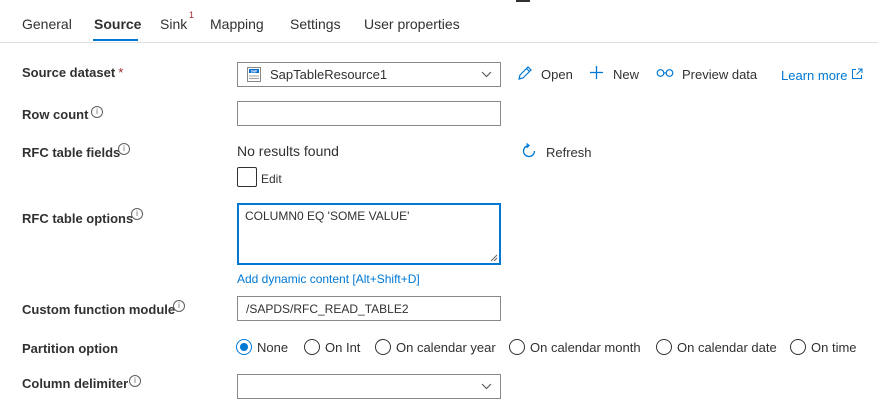 Image resolution: width=878 pixels, height=399 pixels. Describe the element at coordinates (312, 347) in the screenshot. I see `partition-on-int-radio` at that location.